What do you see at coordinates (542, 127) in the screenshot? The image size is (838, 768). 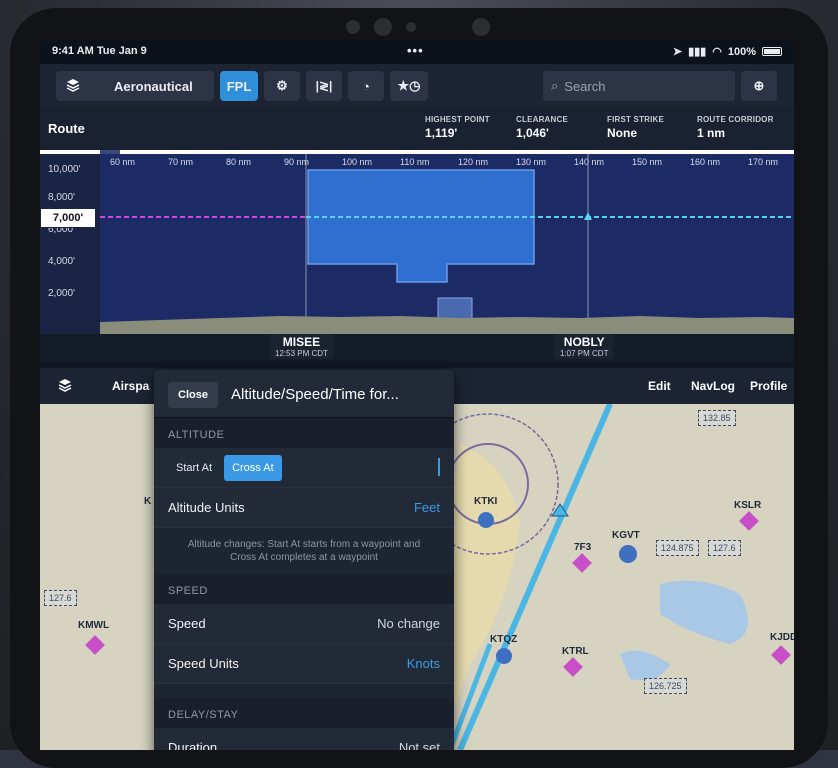 I see `stat-clearance: CLEARANCE 1,046'` at bounding box center [542, 127].